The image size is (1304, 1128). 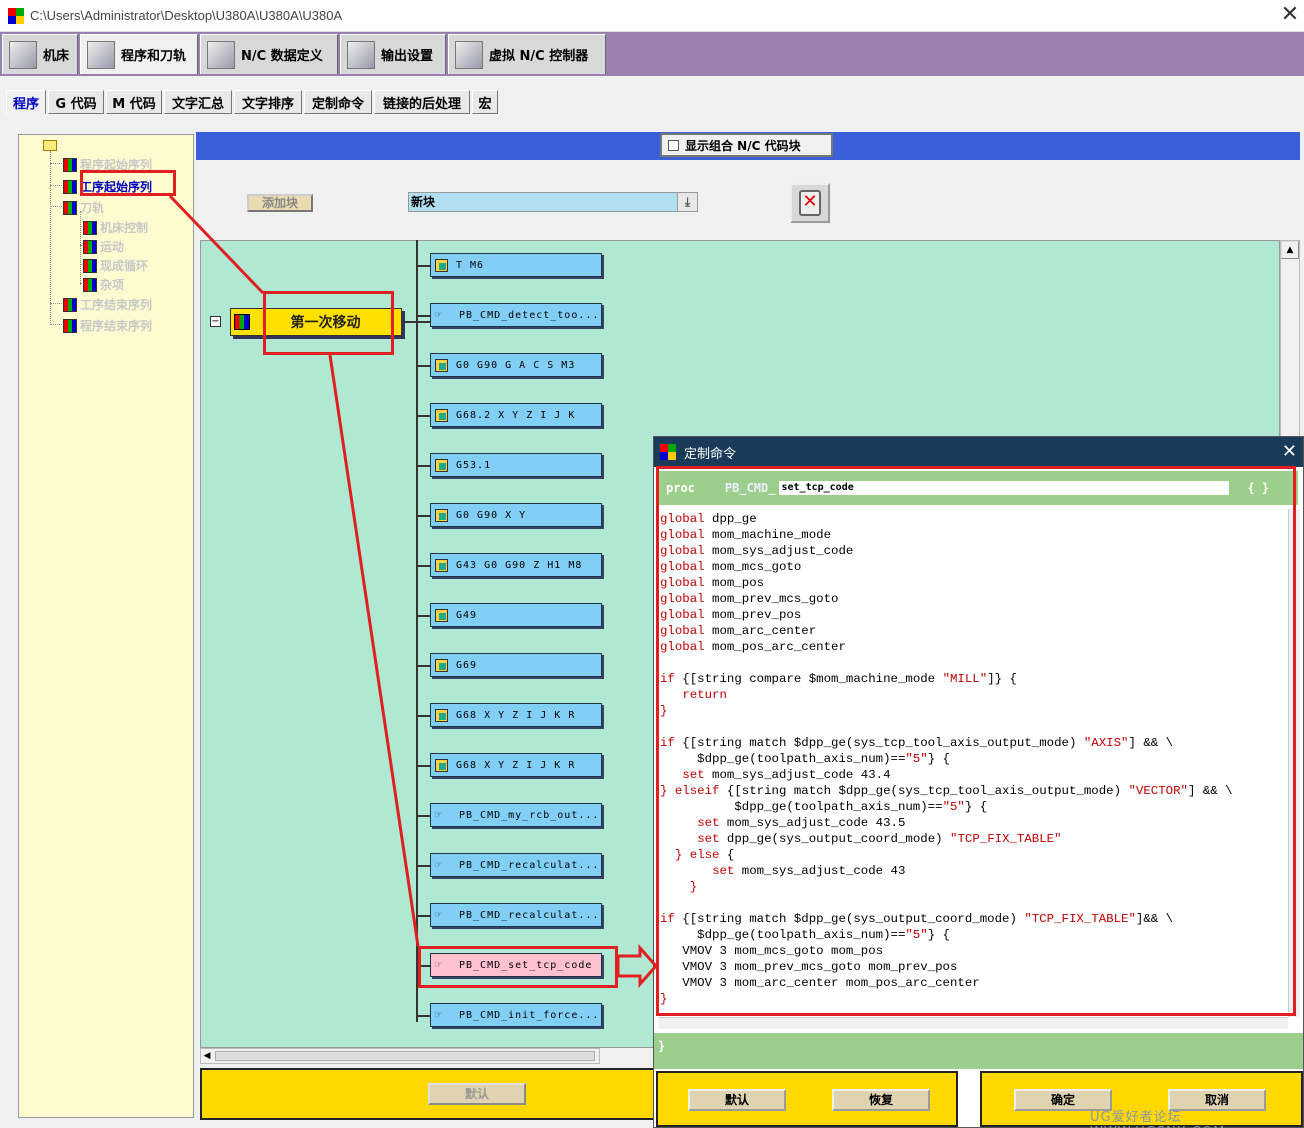 I want to click on new-block-select: 新块 ⤓, so click(x=553, y=202).